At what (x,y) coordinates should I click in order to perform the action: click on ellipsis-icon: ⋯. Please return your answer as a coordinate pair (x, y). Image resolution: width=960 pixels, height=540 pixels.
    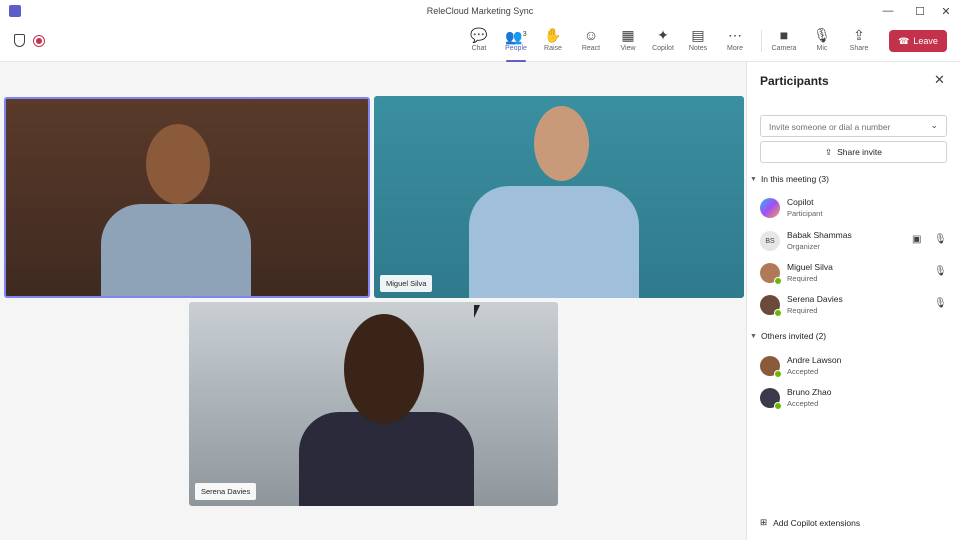
    Looking at the image, I should click on (735, 35).